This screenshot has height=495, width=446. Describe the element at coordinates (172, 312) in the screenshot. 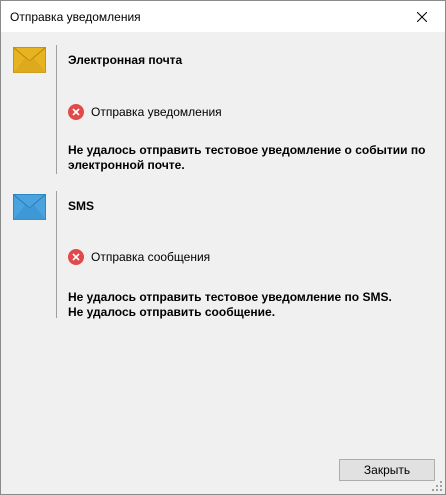

I see `message-line: Не удалось отправить сообщение.` at that location.